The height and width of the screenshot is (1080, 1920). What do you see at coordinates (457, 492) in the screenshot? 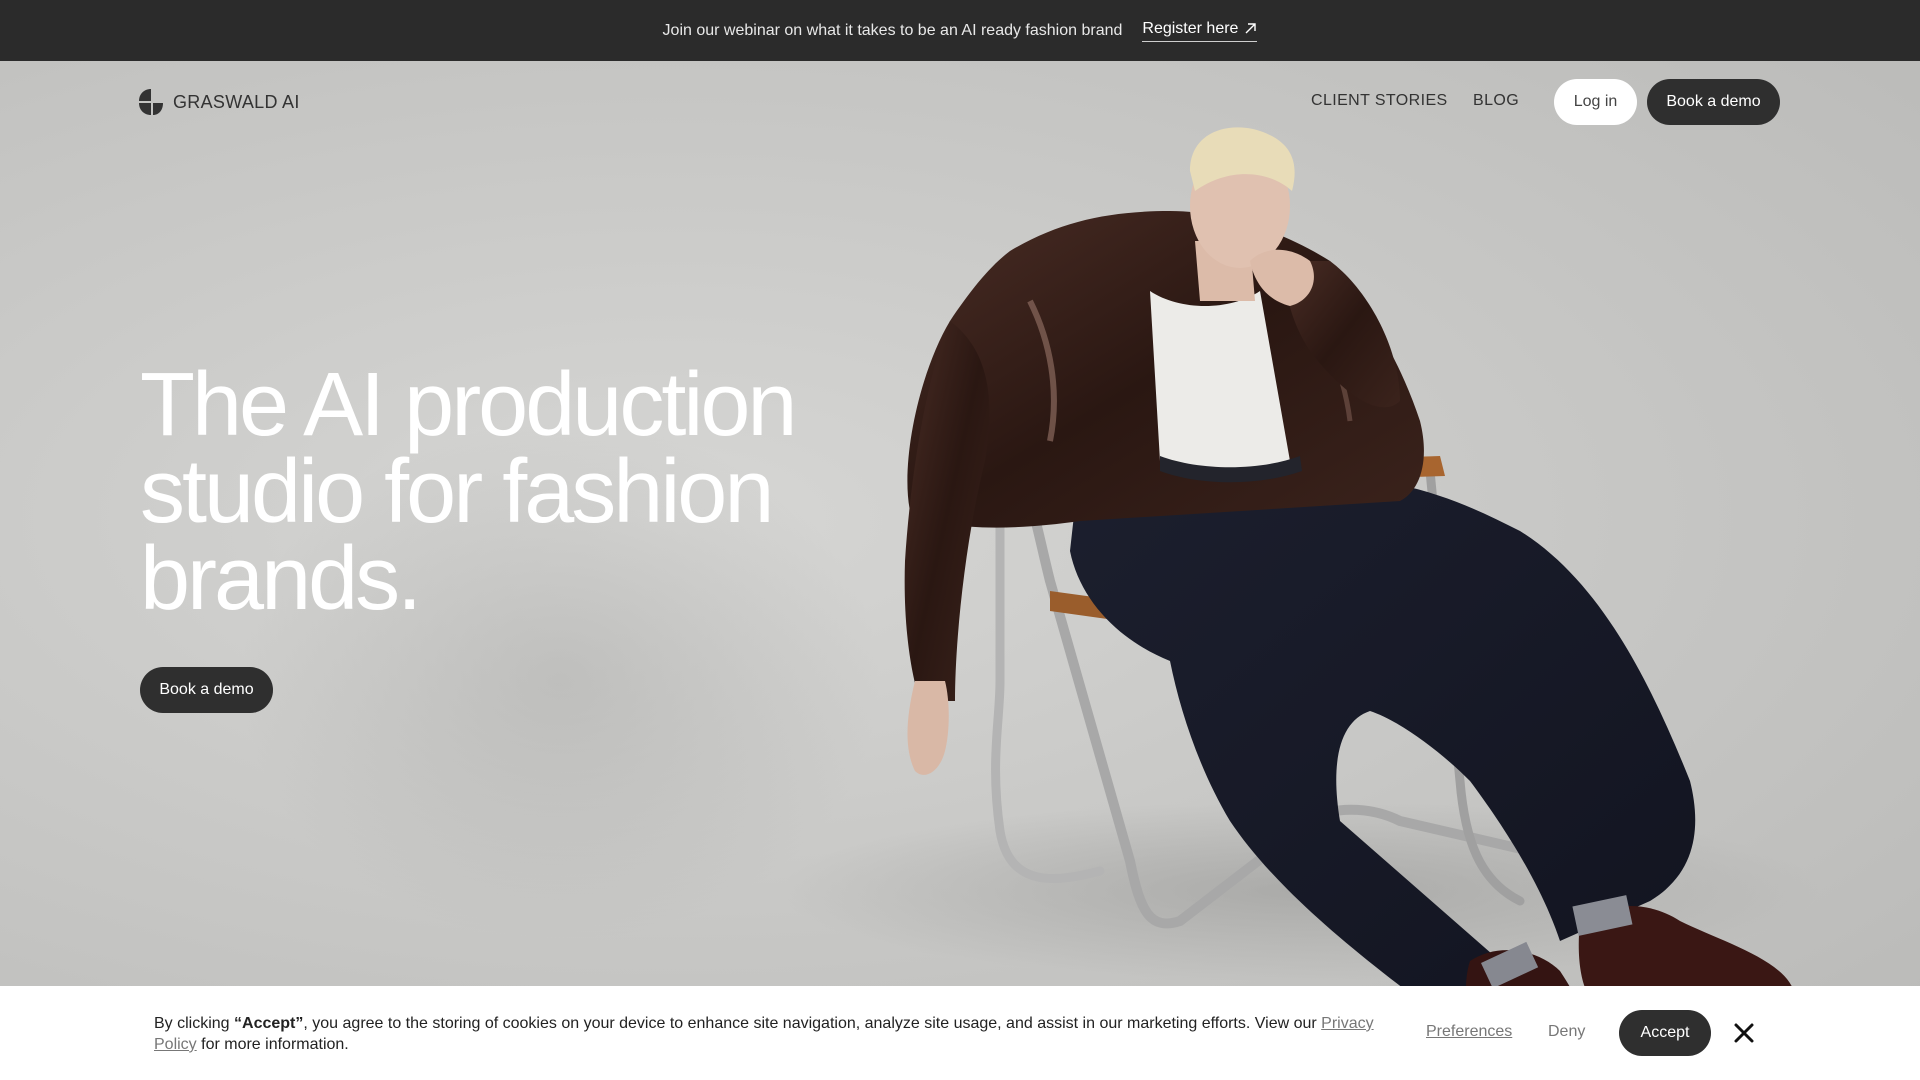
I see `headline-line-2: studio for fashion` at bounding box center [457, 492].